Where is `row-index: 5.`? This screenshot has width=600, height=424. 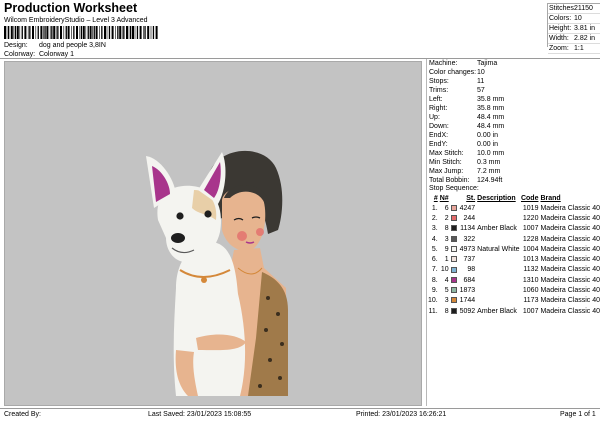 row-index: 5. is located at coordinates (434, 249).